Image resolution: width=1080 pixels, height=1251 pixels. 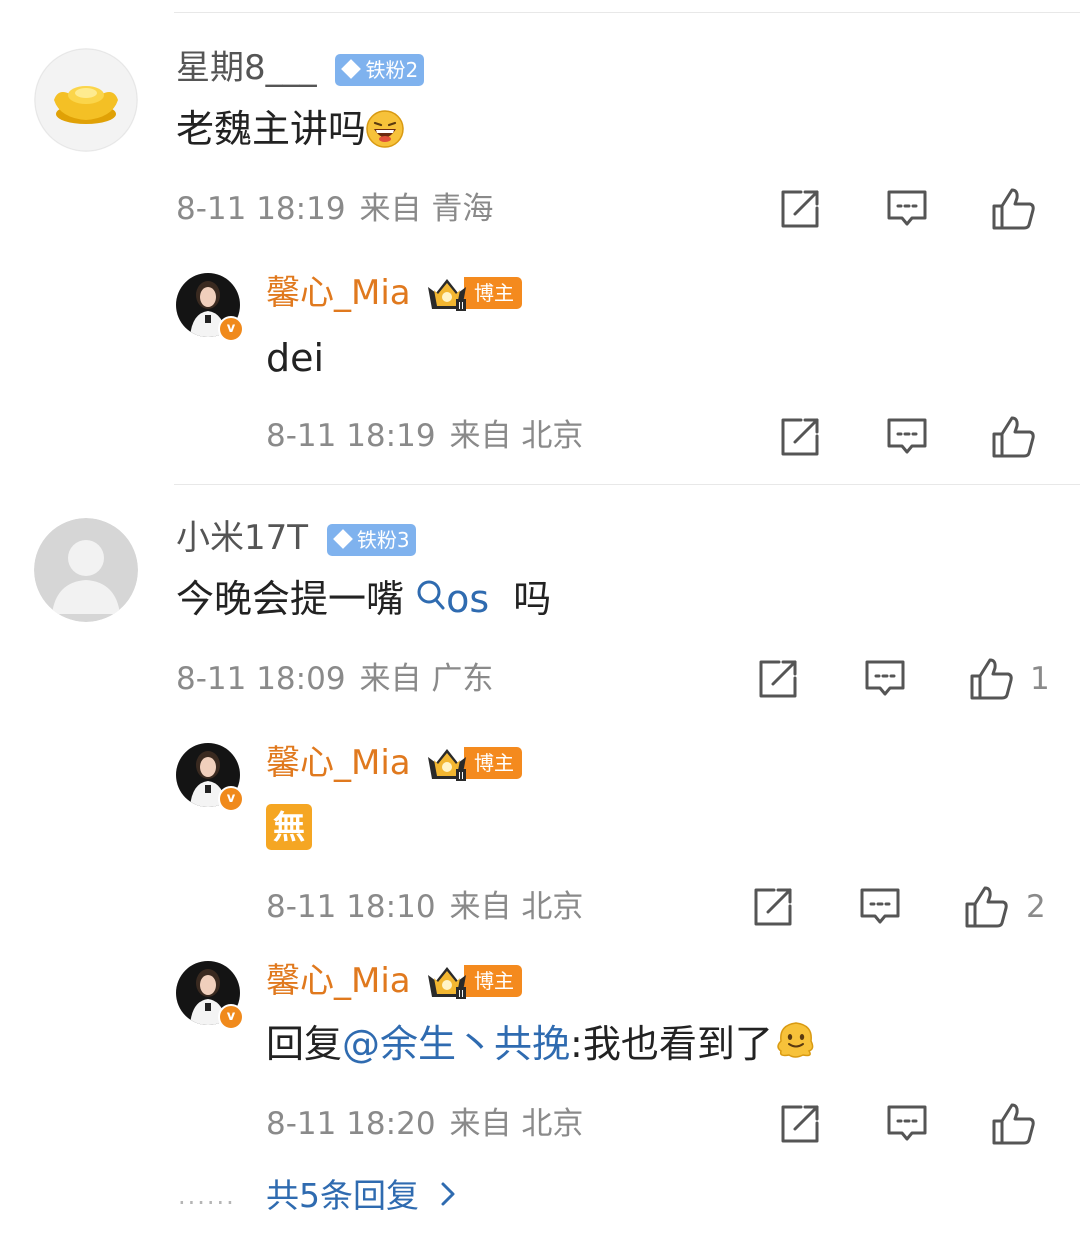 I want to click on reply-sticker: 無, so click(x=289, y=827).